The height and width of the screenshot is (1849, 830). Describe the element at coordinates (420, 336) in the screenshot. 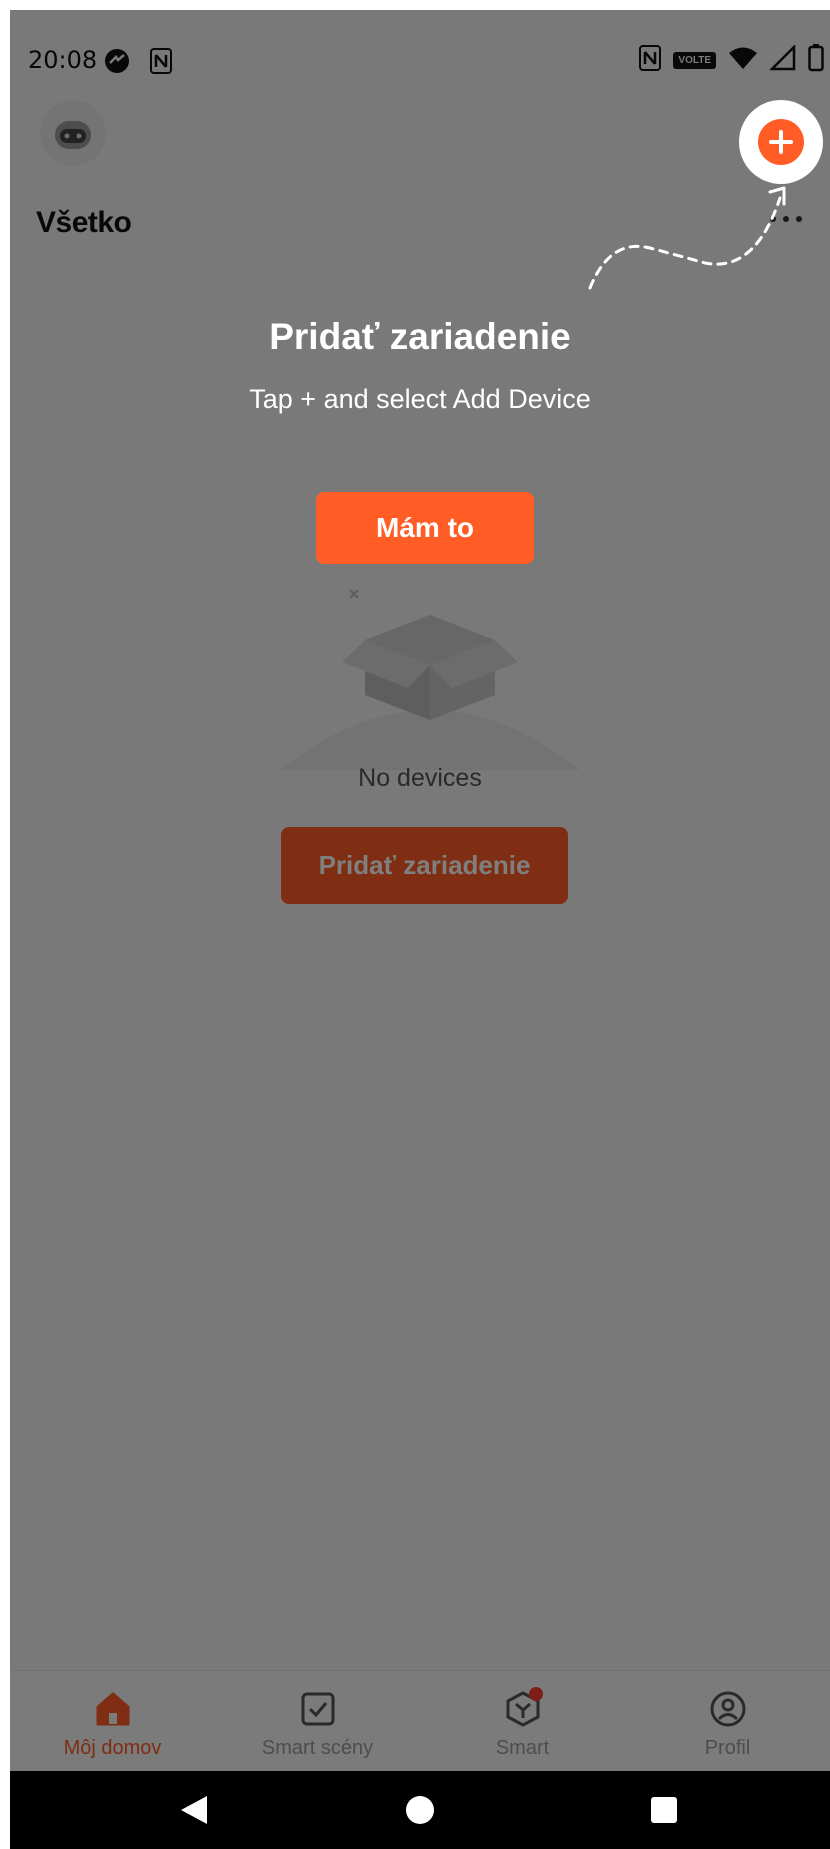

I see `guide-title: Pridať zariadenie` at that location.